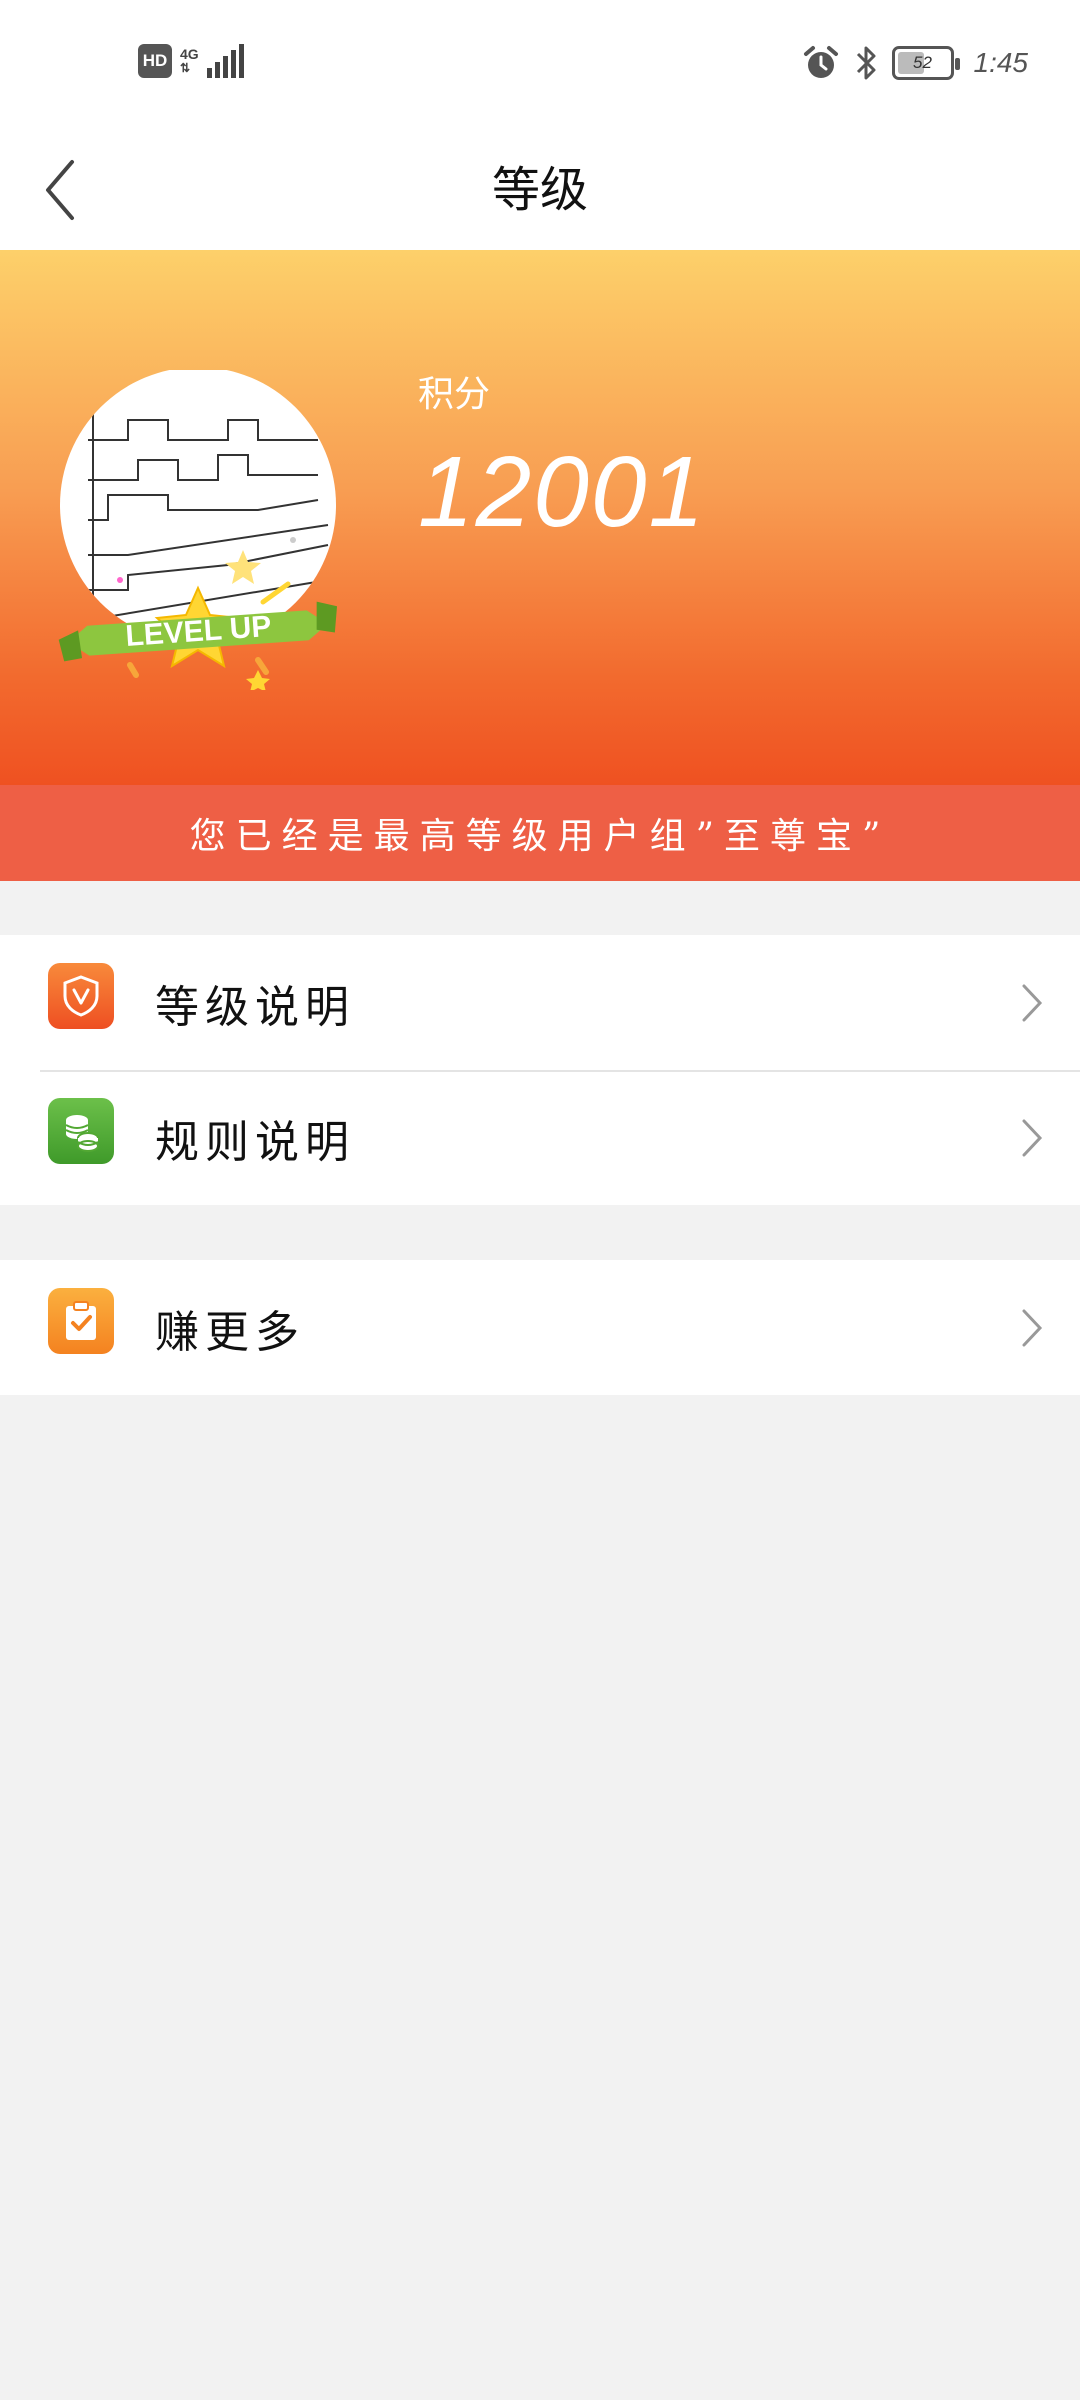 This screenshot has height=2400, width=1080. I want to click on coins-icon, so click(81, 1131).